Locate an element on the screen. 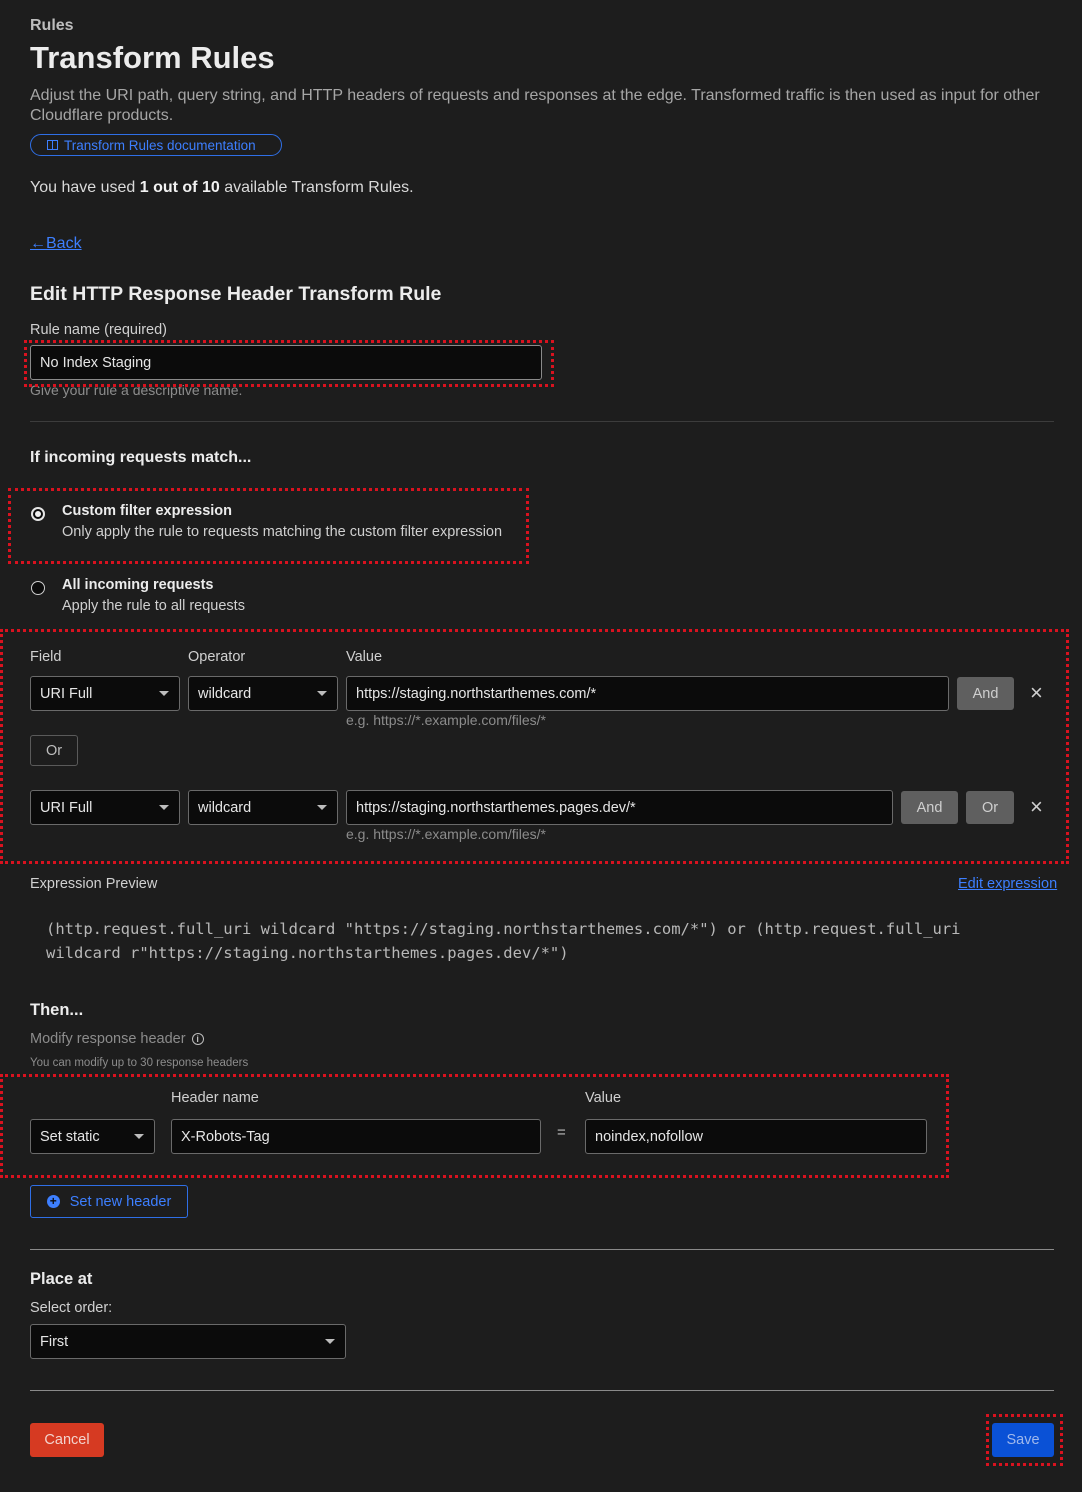 This screenshot has height=1492, width=1082. value-input: https://staging.northstarthemes.com/* is located at coordinates (647, 693).